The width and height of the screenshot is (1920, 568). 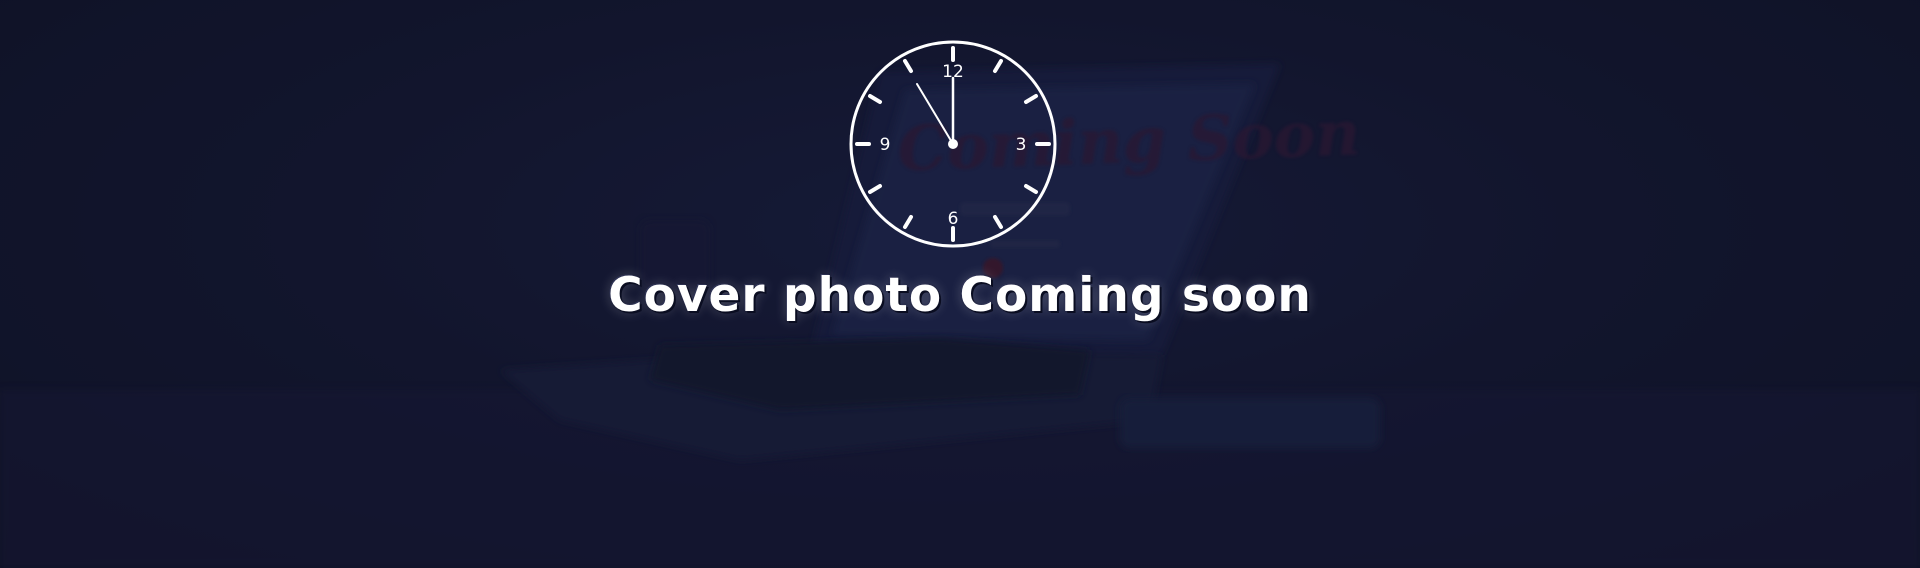 I want to click on clock-center, so click(x=953, y=144).